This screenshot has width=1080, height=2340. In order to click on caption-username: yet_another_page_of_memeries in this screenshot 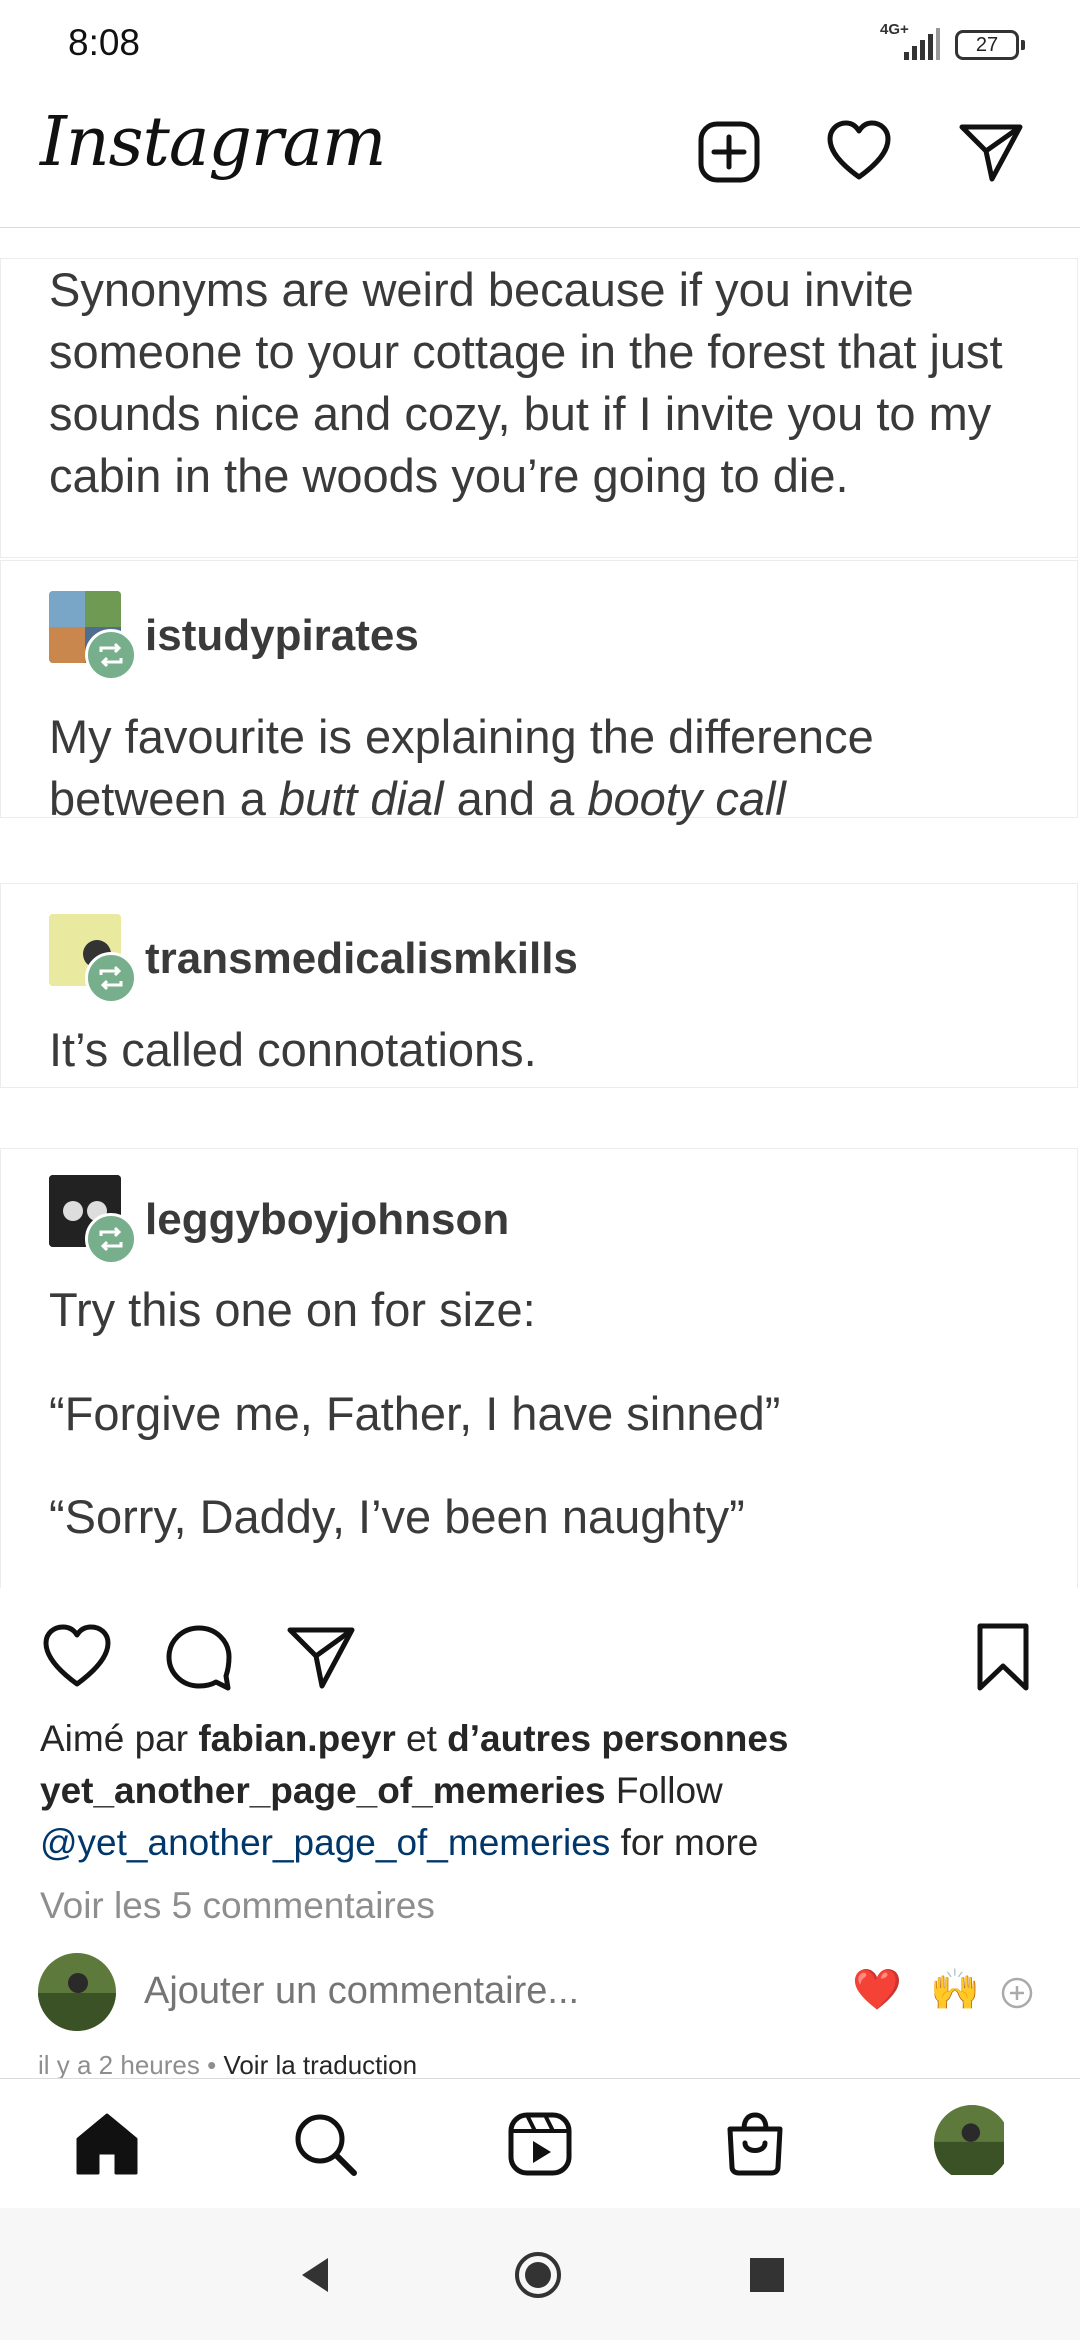, I will do `click(323, 1790)`.